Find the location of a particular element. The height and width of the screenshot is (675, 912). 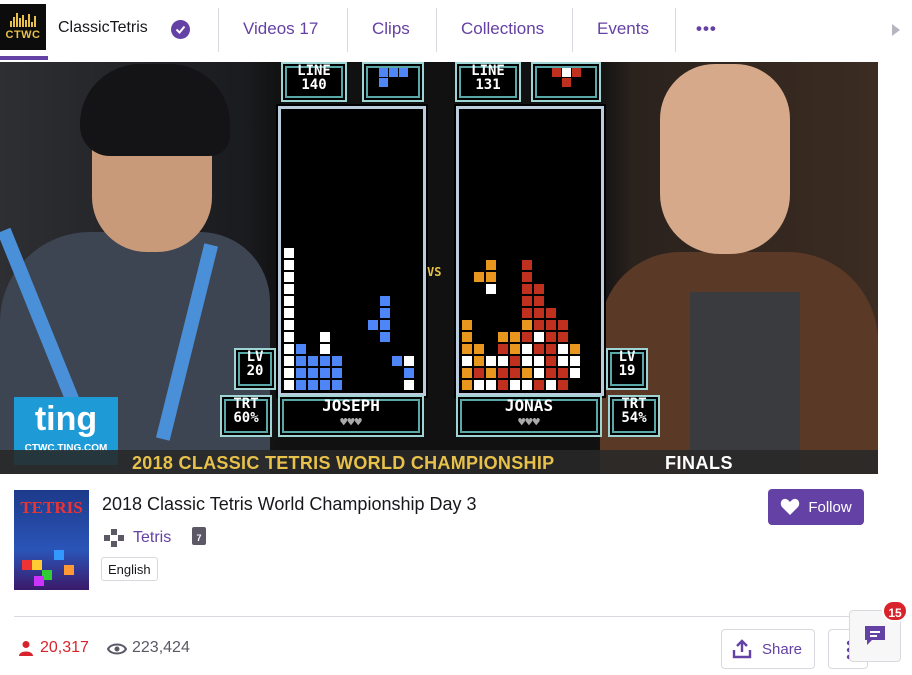

left-level-value: 20 is located at coordinates (255, 371).